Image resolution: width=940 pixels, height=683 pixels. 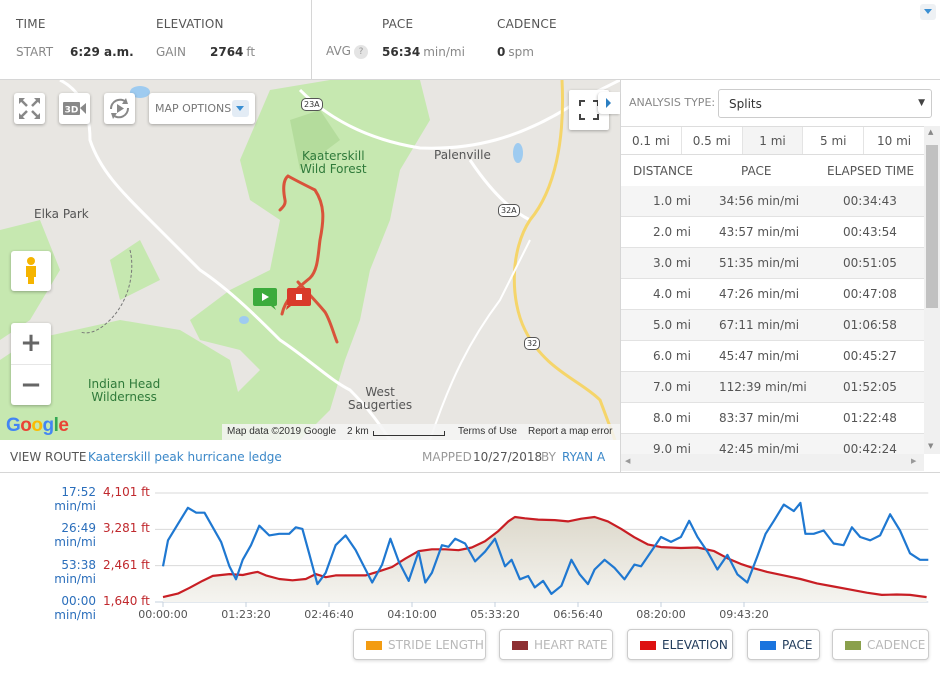 I want to click on split-elapsed-time: 01:52:05, so click(x=870, y=387).